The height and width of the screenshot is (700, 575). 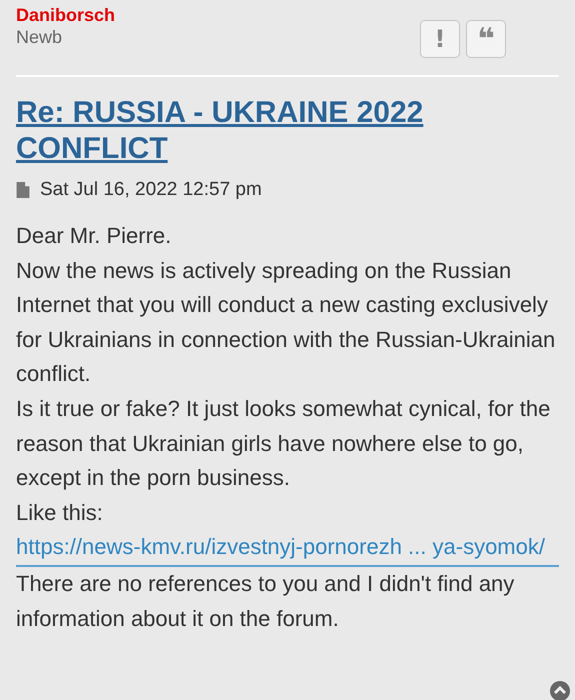 What do you see at coordinates (151, 190) in the screenshot?
I see `post-date: Sat Jul 16, 2022 12:57 pm` at bounding box center [151, 190].